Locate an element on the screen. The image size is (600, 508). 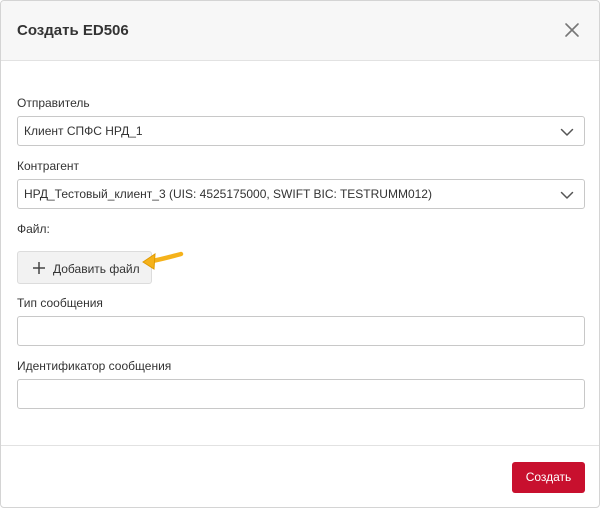
sender-label: Отправитель is located at coordinates (53, 103).